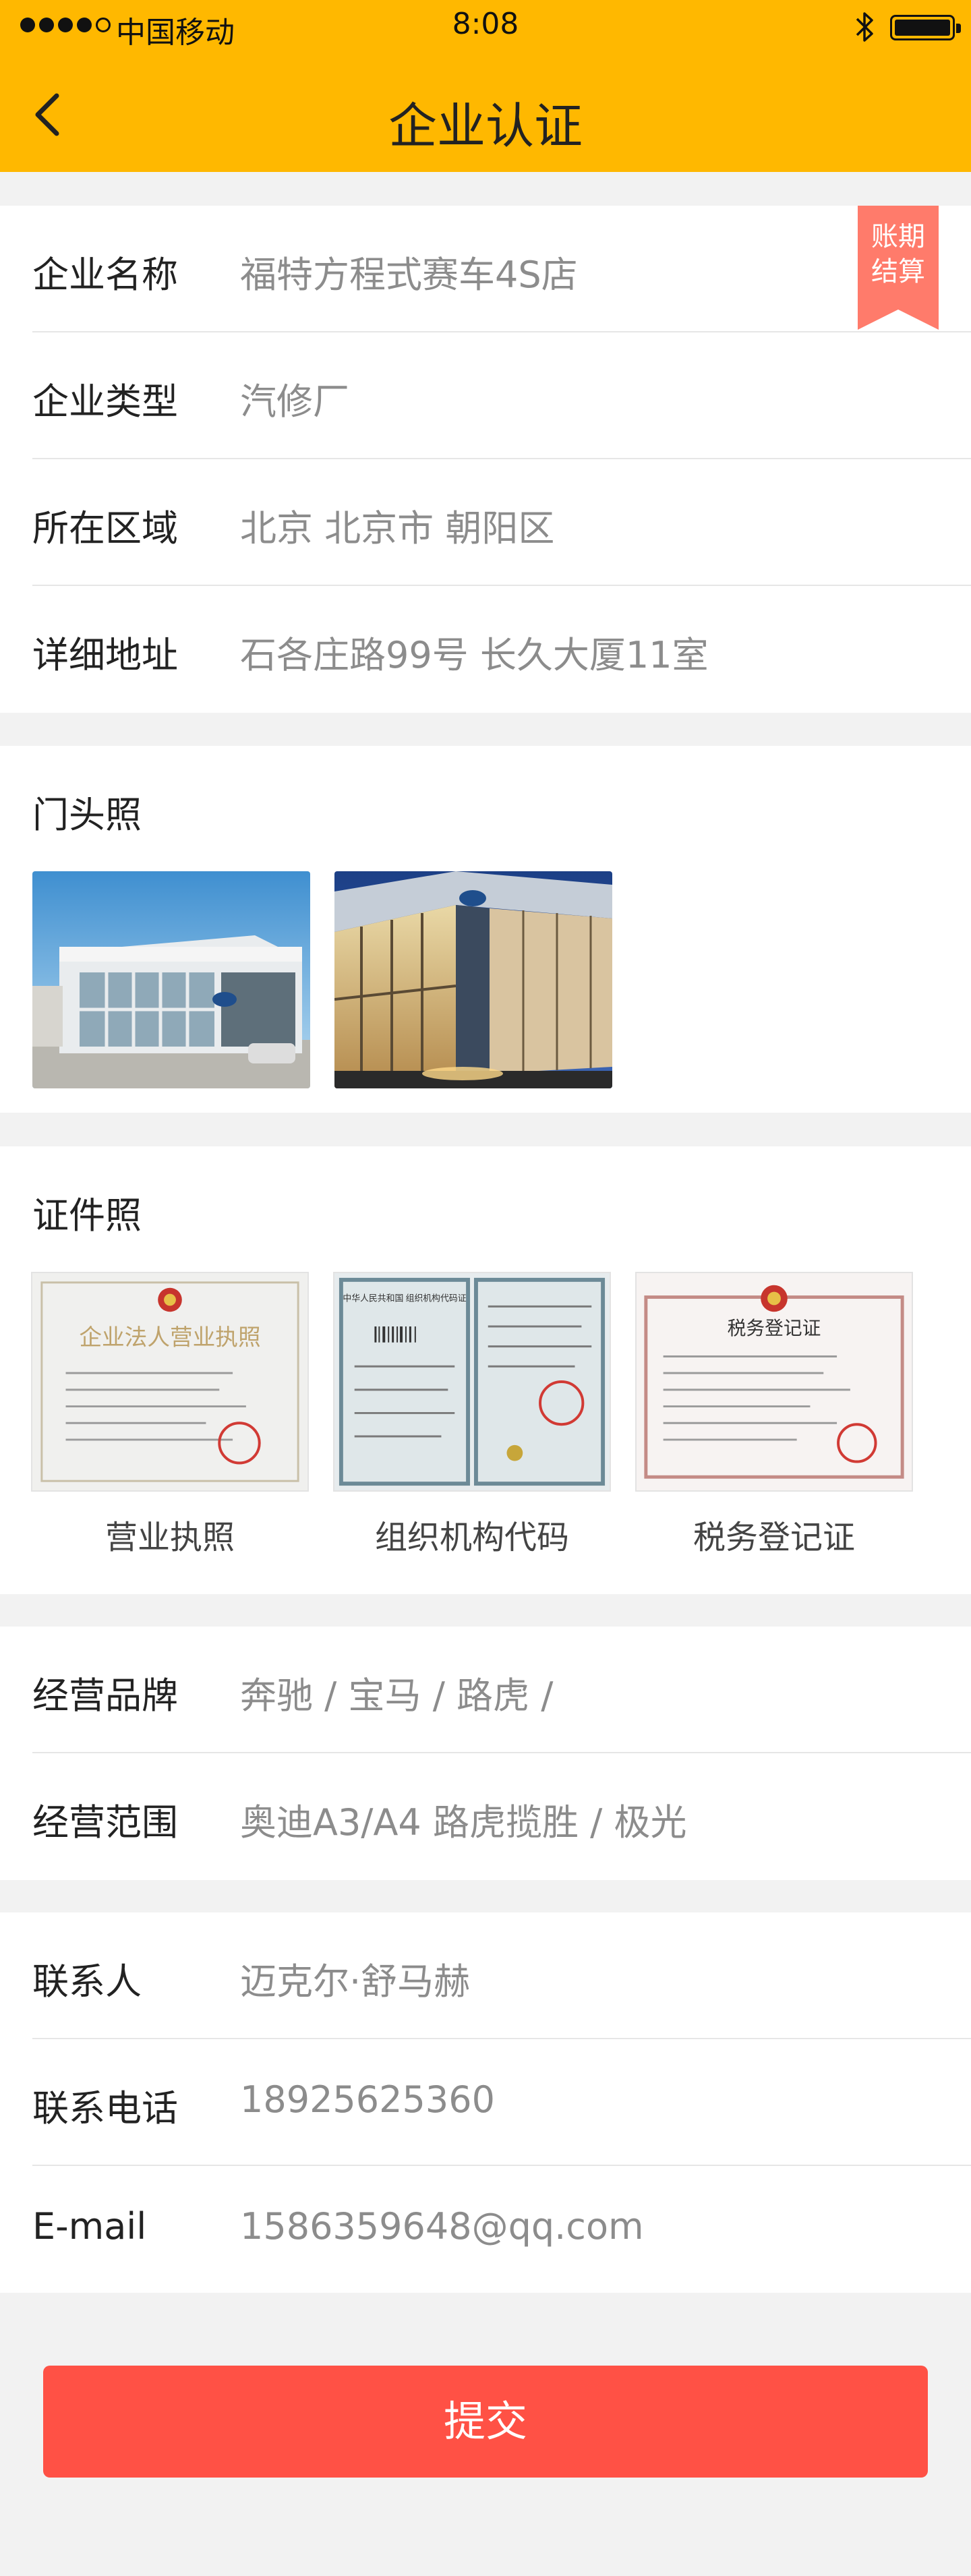 Image resolution: width=971 pixels, height=2576 pixels. What do you see at coordinates (105, 275) in the screenshot?
I see `company-name-label: 企业名称` at bounding box center [105, 275].